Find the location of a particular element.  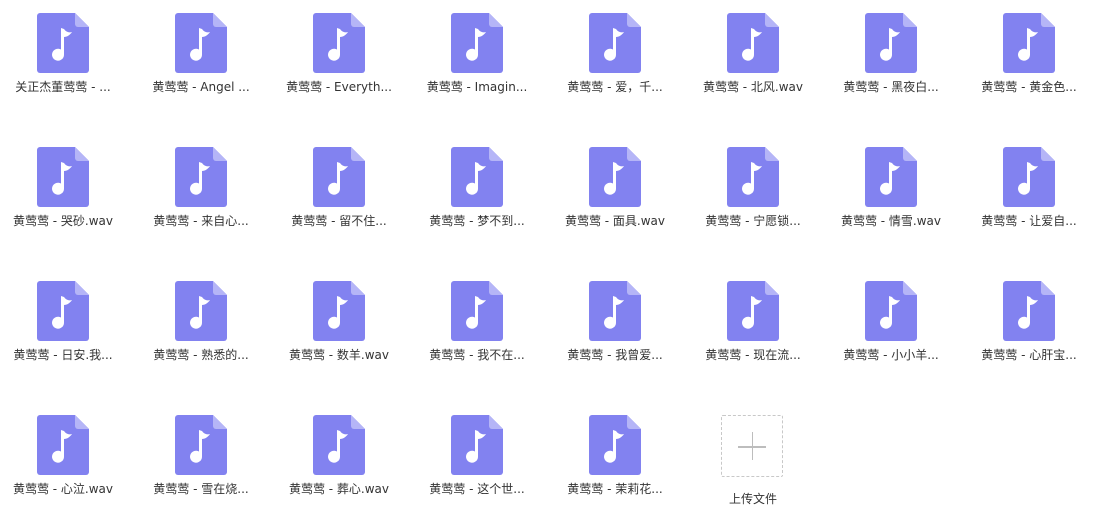

file-name: 黄莺莺 - 葬心.wav is located at coordinates (339, 489).